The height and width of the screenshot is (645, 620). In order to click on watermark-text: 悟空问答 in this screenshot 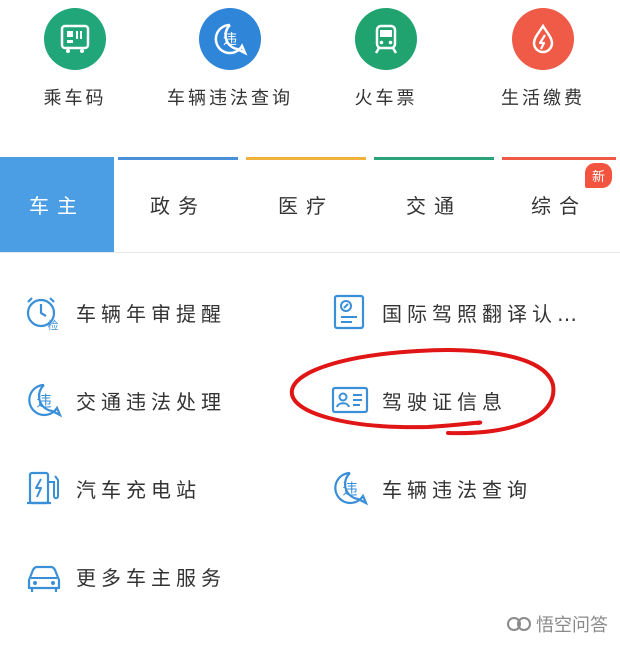, I will do `click(572, 625)`.